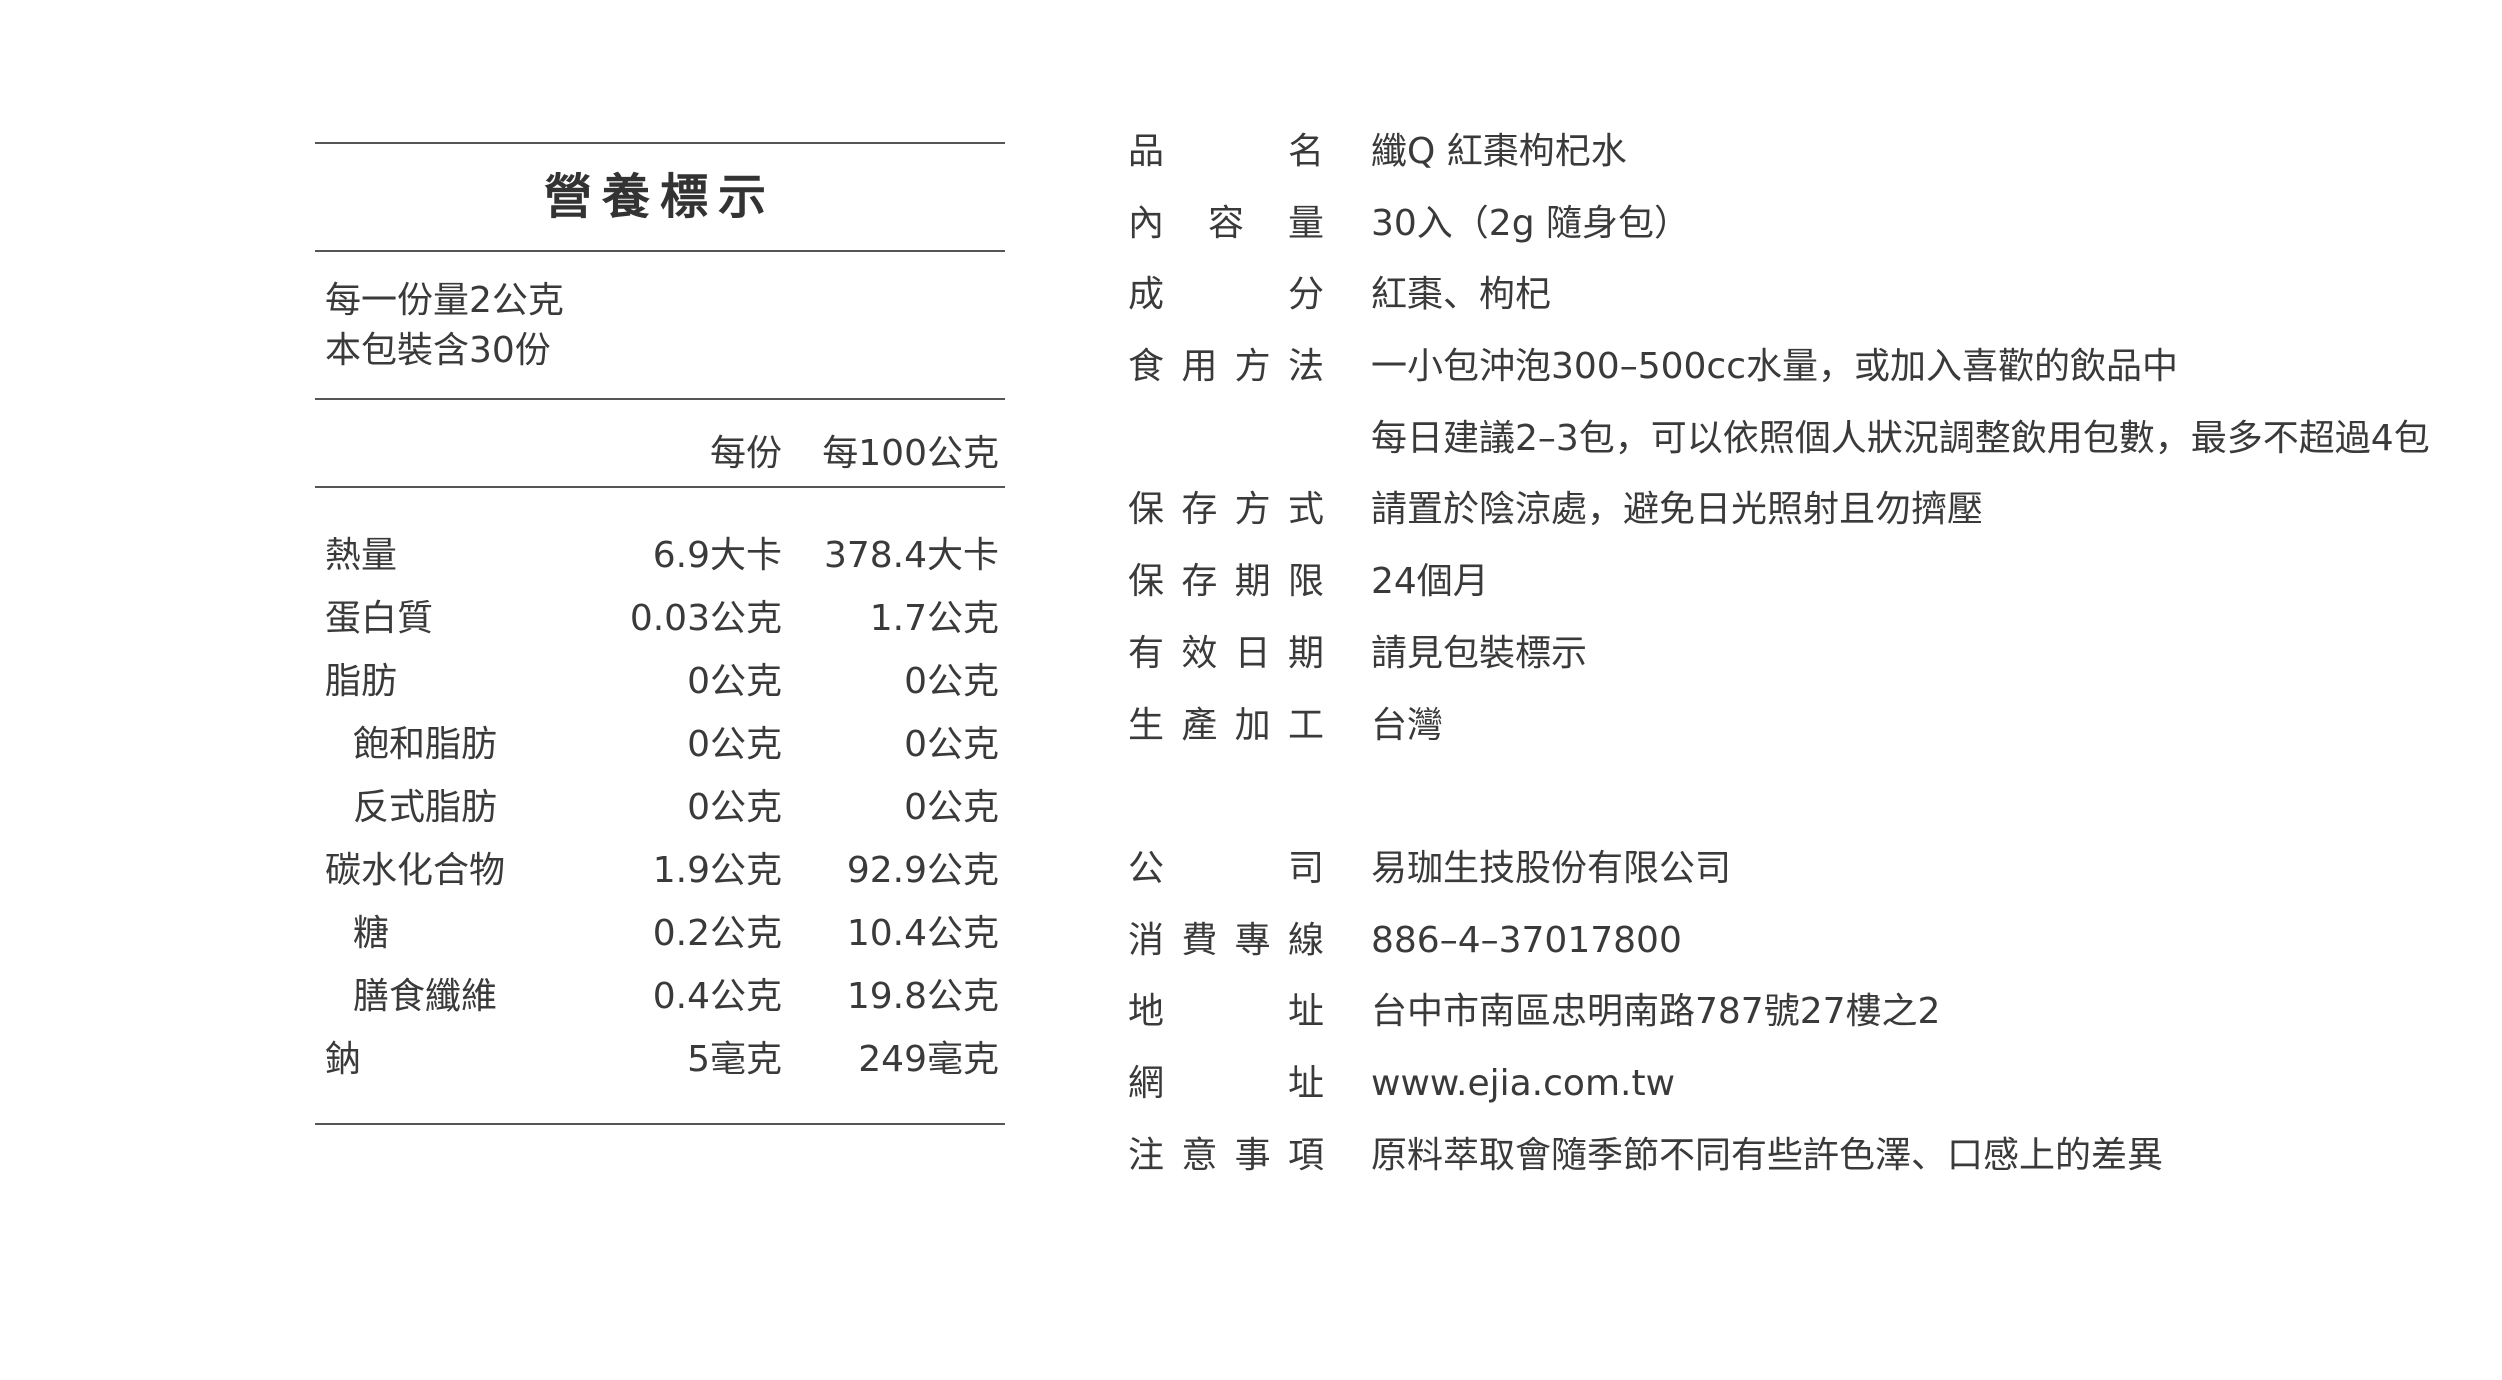 The image size is (2502, 1380). Describe the element at coordinates (438, 350) in the screenshot. I see `servings-per-package: 本包裝含30份` at that location.